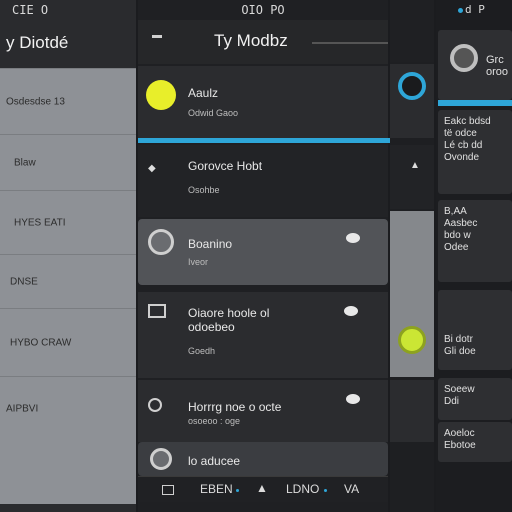 This screenshot has height=512, width=512. I want to click on image-icon, so click(157, 311).